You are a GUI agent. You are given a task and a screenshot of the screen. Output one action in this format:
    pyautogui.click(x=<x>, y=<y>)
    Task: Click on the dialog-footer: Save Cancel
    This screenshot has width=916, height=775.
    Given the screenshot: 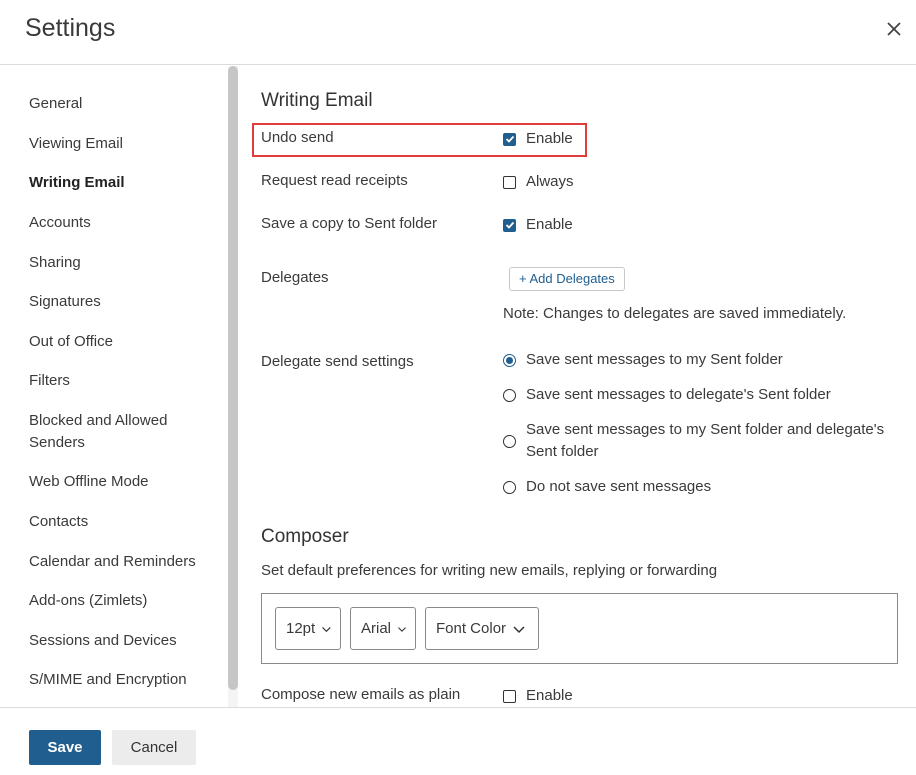 What is the action you would take?
    pyautogui.click(x=458, y=741)
    